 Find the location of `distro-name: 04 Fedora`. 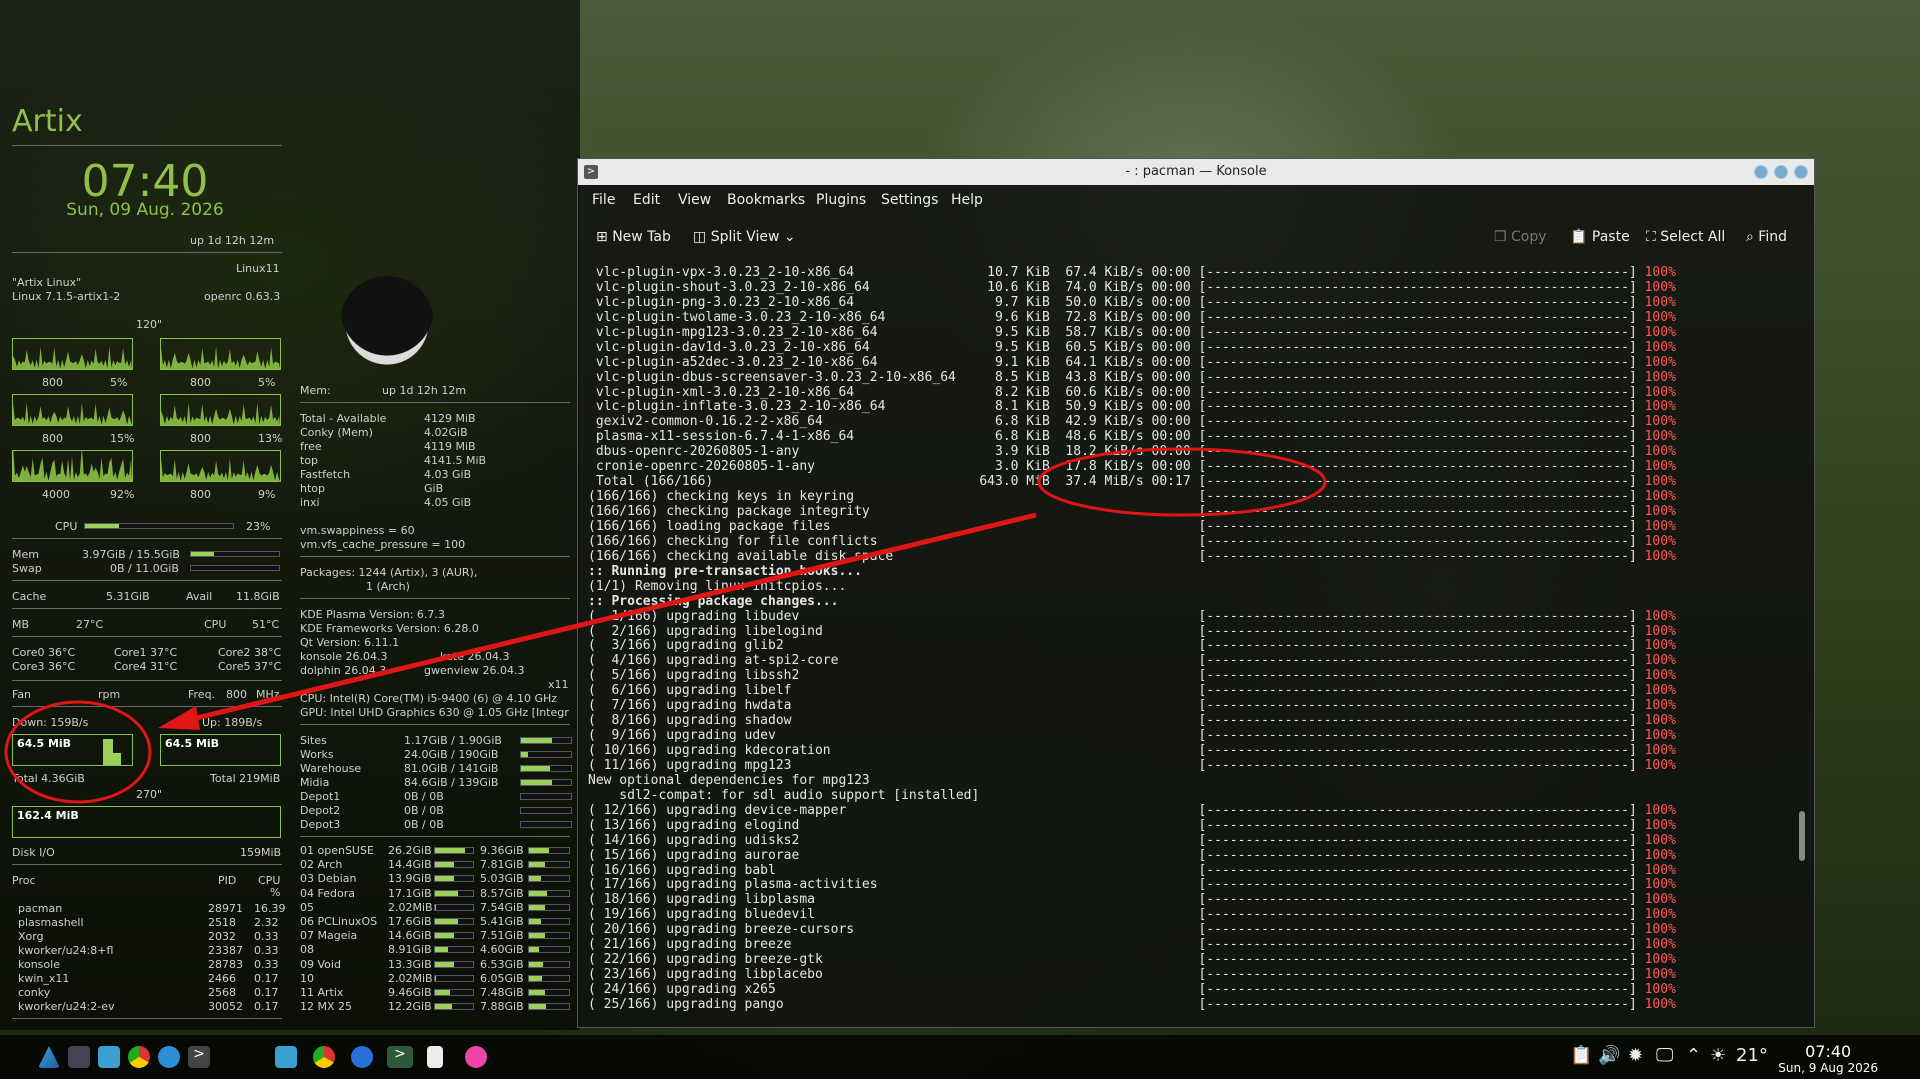

distro-name: 04 Fedora is located at coordinates (327, 893).